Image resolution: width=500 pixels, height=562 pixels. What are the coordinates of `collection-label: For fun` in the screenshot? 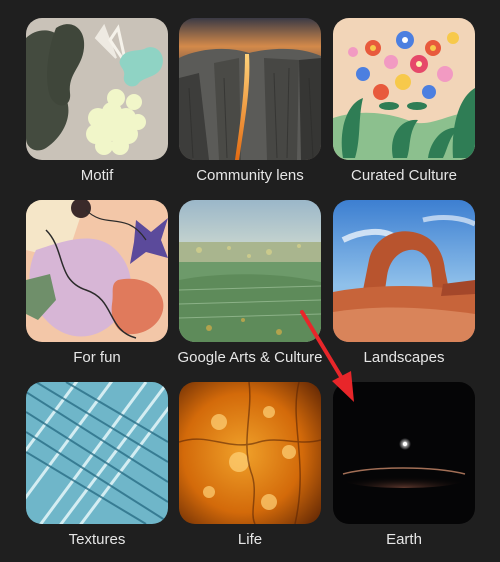 It's located at (97, 357).